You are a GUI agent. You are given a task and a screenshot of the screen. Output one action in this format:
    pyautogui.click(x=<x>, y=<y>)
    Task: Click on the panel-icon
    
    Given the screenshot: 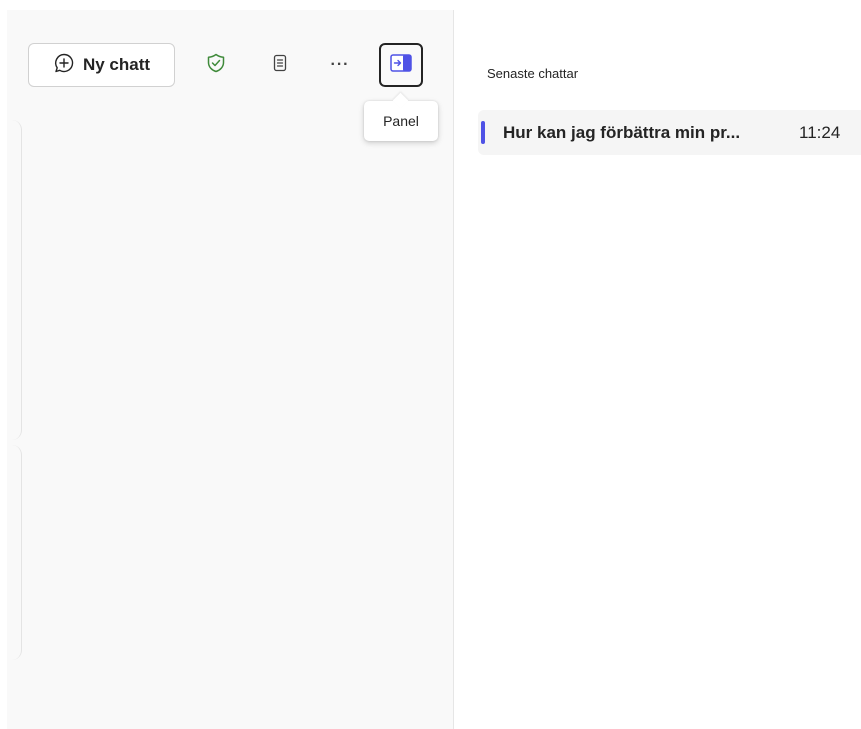 What is the action you would take?
    pyautogui.click(x=401, y=65)
    